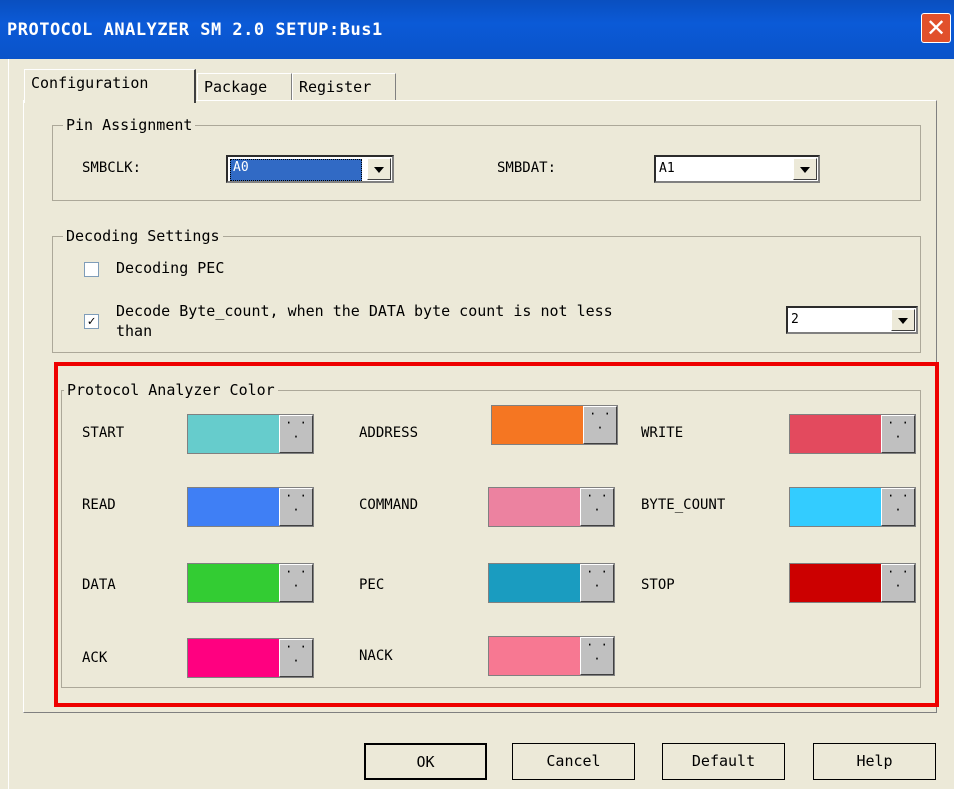 This screenshot has width=954, height=789. I want to click on decoding-pec-checkbox, so click(91, 269).